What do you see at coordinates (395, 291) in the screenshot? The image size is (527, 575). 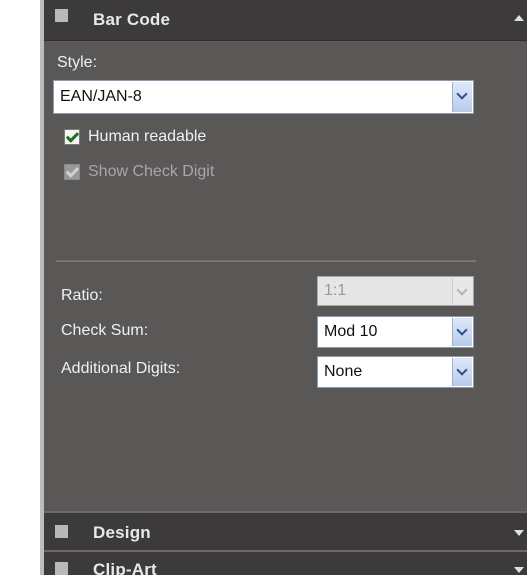 I see `ratio-select: 1:1` at bounding box center [395, 291].